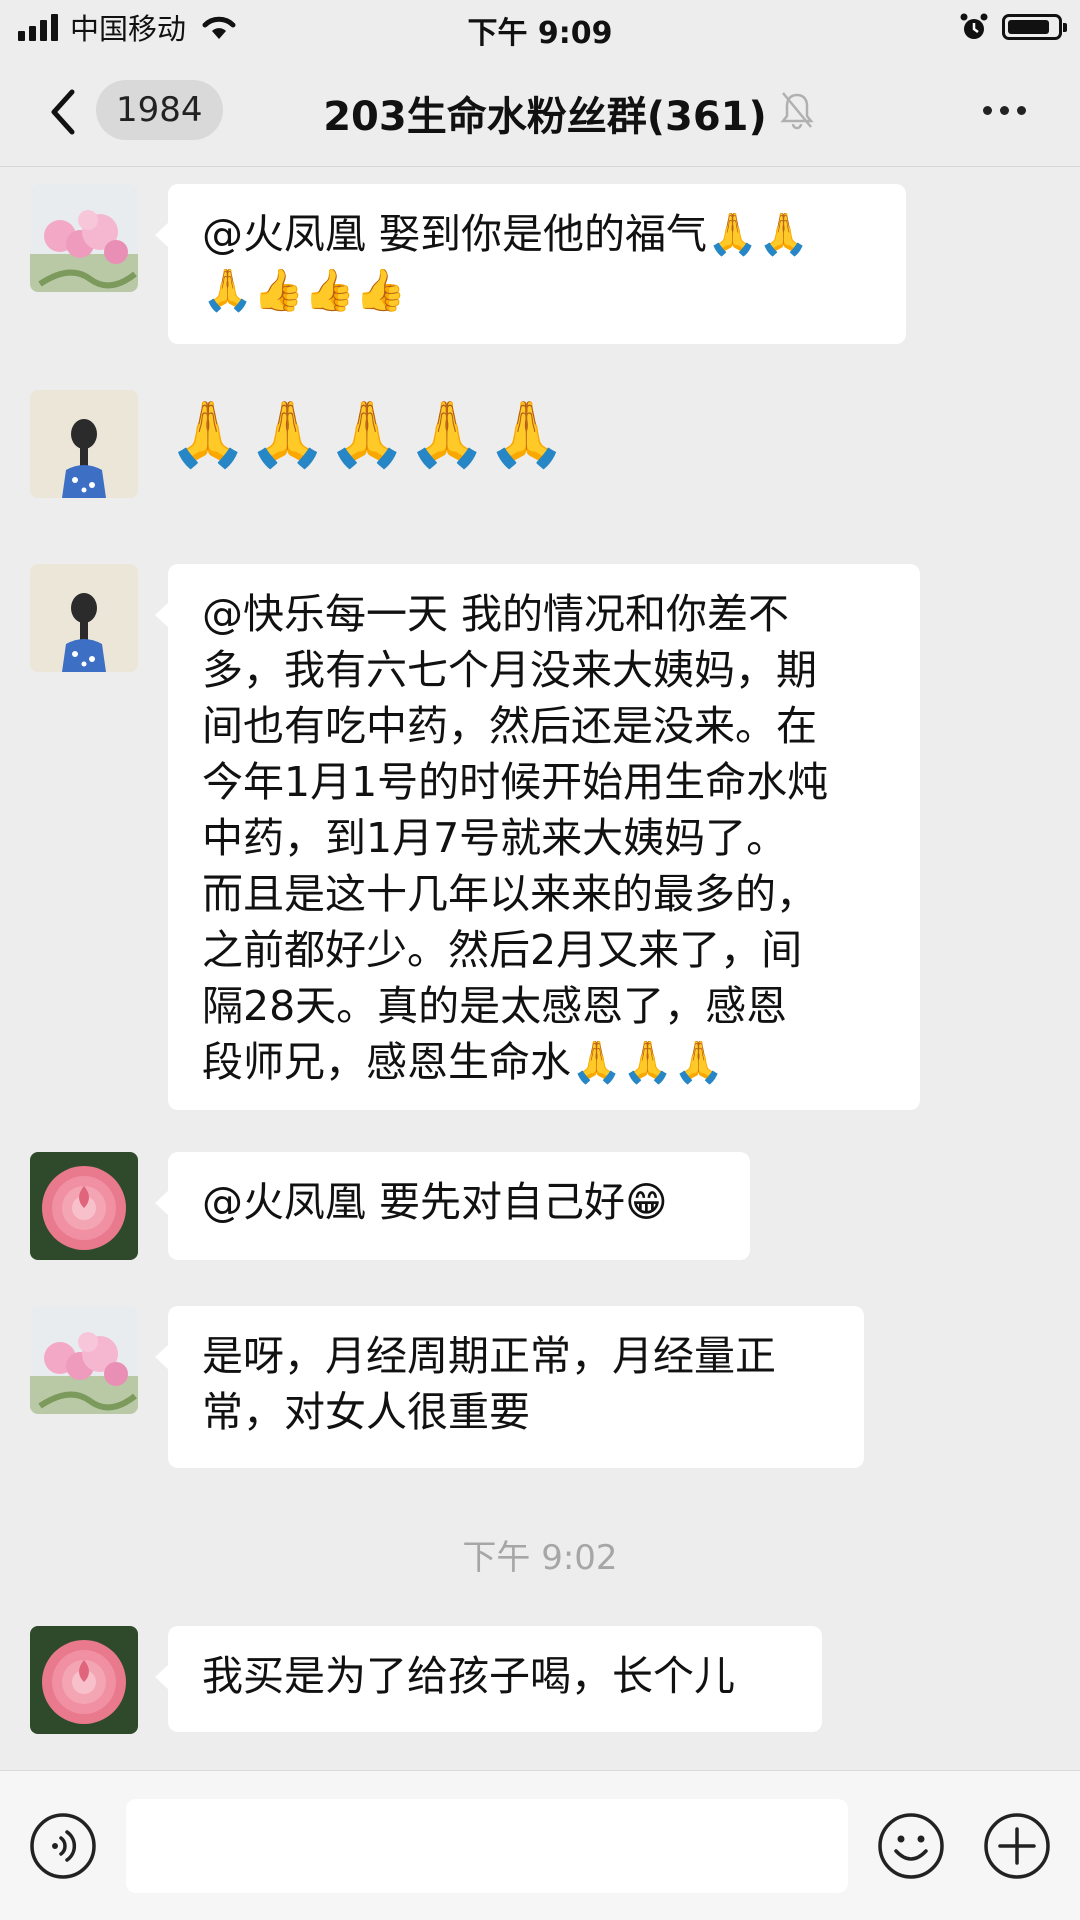 This screenshot has width=1080, height=1920. Describe the element at coordinates (1017, 1846) in the screenshot. I see `plus-icon` at that location.